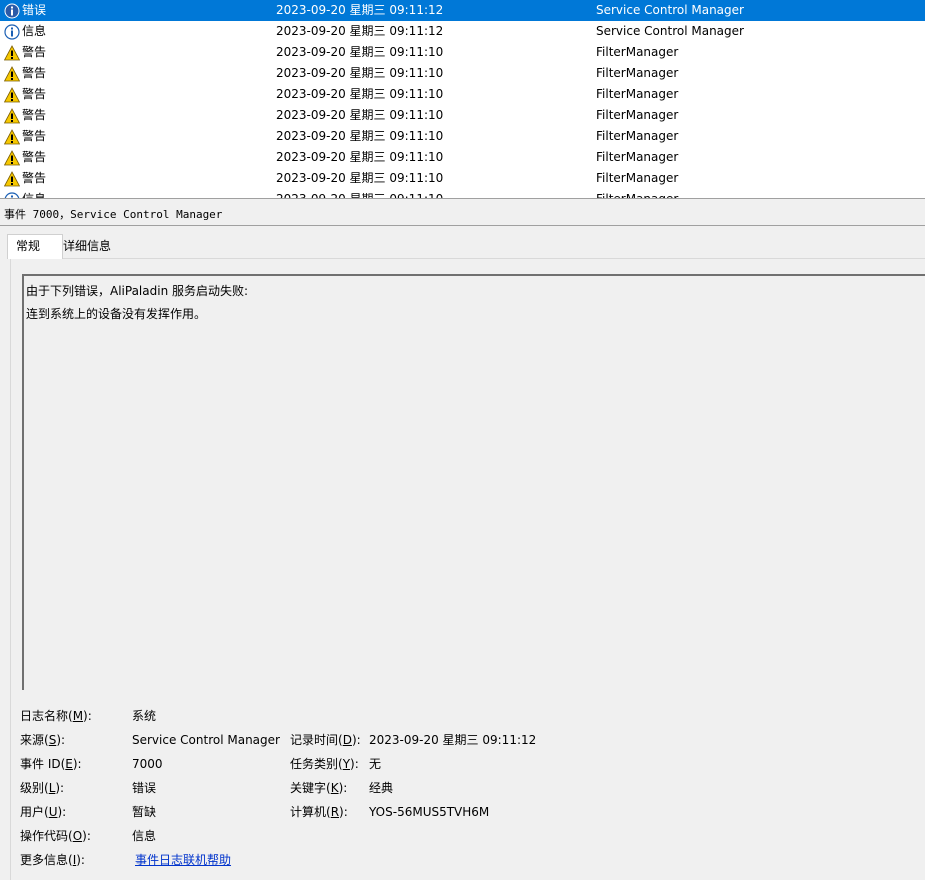  What do you see at coordinates (462, 225) in the screenshot?
I see `divider` at bounding box center [462, 225].